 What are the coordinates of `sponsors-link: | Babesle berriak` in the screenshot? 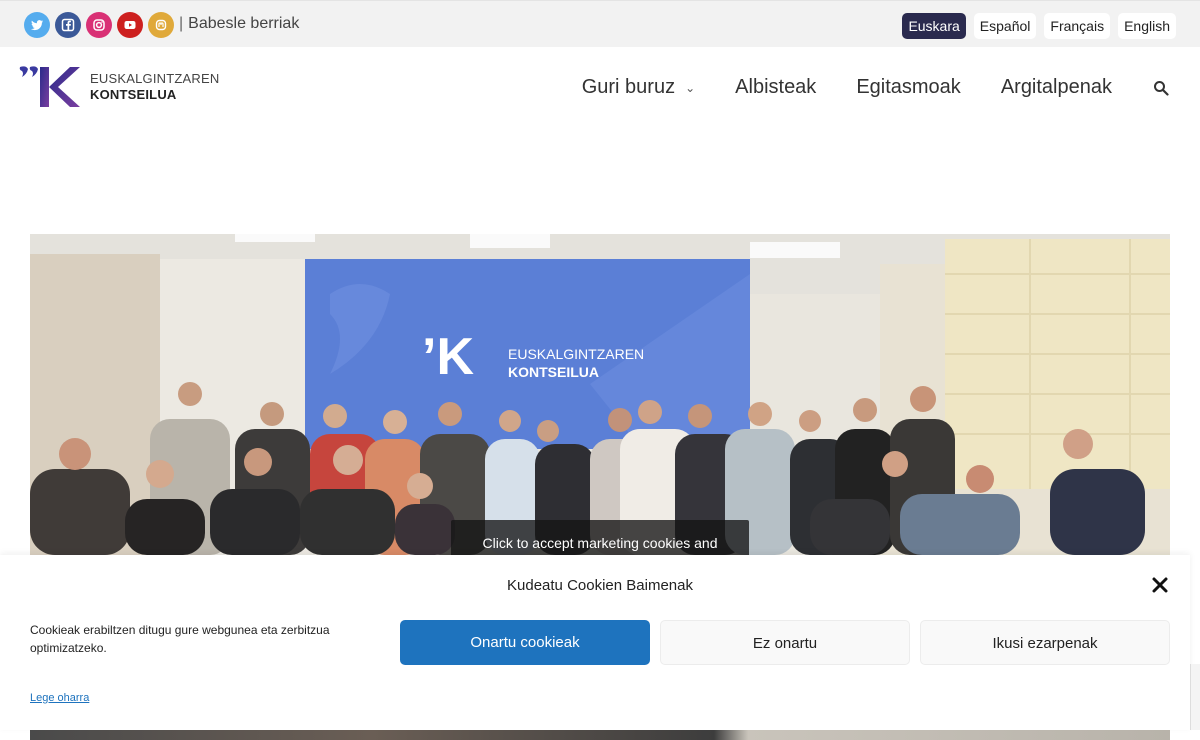 It's located at (239, 24).